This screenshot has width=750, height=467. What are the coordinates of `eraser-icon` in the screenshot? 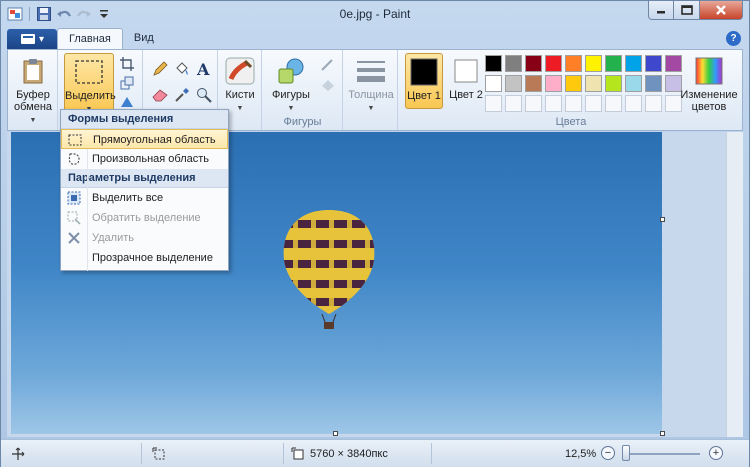 It's located at (160, 95).